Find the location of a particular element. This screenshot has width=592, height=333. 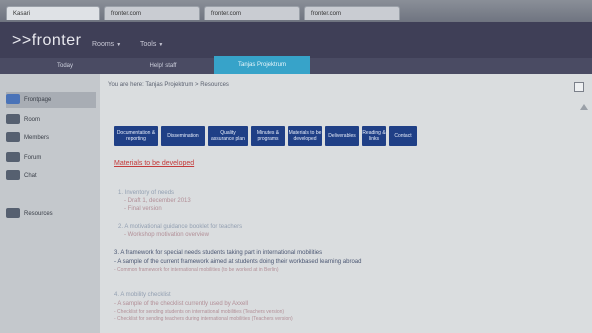

home-icon is located at coordinates (13, 99).